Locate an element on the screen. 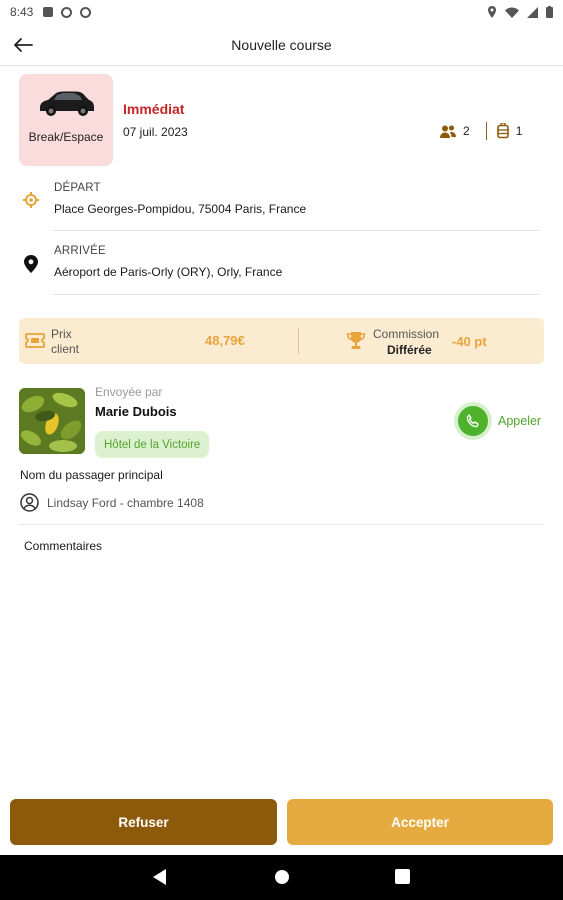 This screenshot has width=563, height=900. passenger-count: 2 is located at coordinates (466, 131).